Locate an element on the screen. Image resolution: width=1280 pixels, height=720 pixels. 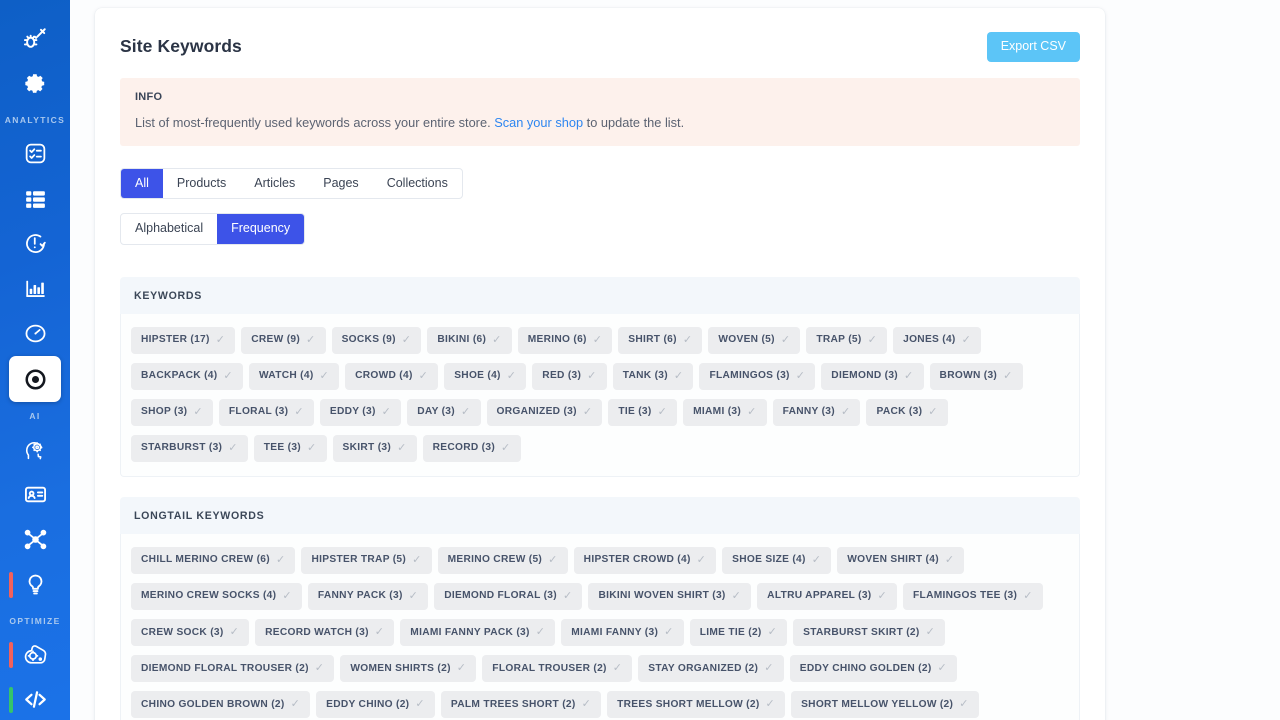
keyword-tag: HIPSTER (17) ✓ is located at coordinates (183, 340).